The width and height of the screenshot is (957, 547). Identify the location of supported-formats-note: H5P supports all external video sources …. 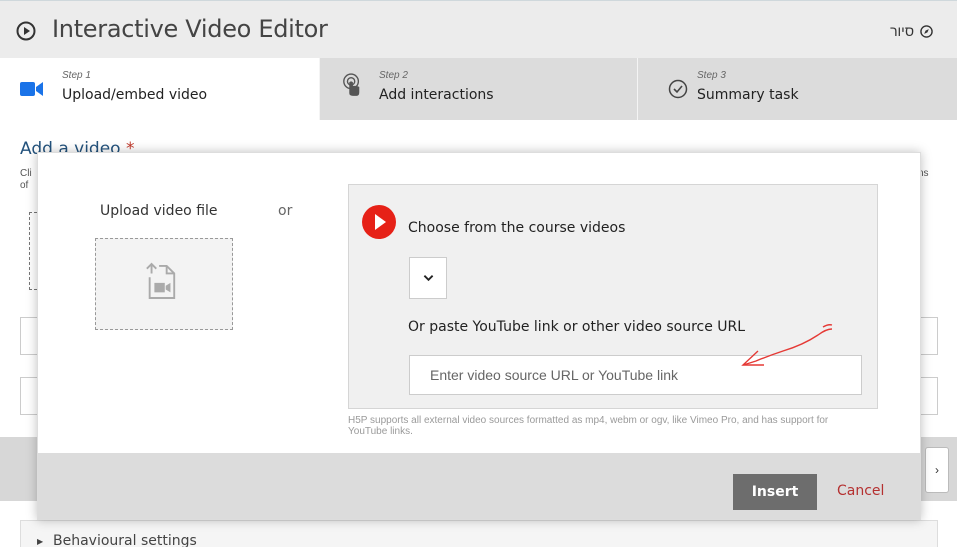
(588, 426).